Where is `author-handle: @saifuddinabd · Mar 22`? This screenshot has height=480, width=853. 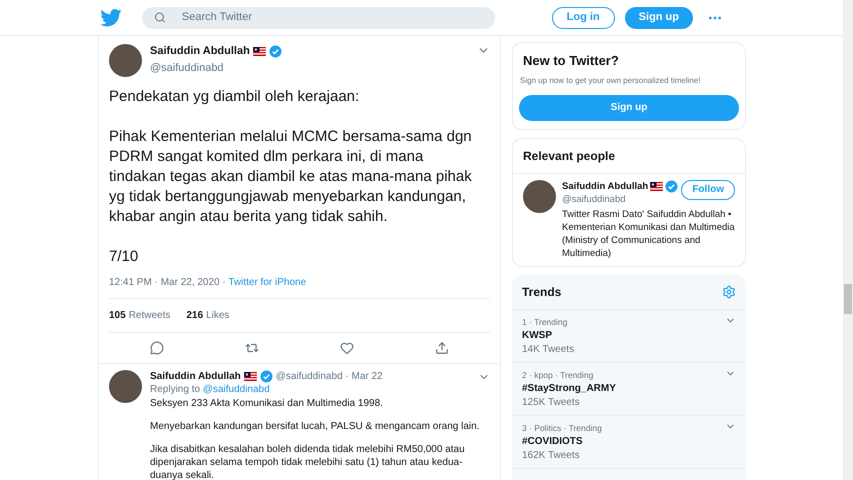
author-handle: @saifuddinabd · Mar 22 is located at coordinates (375, 376).